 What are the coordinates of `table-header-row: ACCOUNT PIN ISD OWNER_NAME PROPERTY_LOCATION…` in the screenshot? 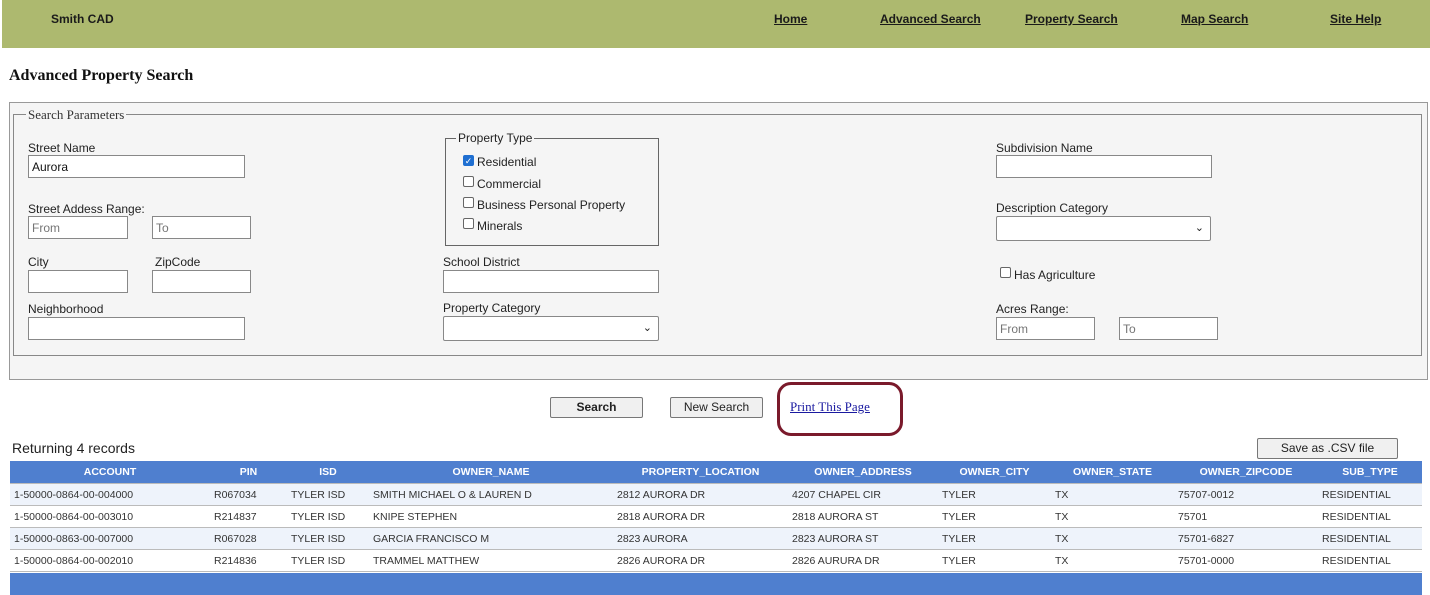 It's located at (716, 472).